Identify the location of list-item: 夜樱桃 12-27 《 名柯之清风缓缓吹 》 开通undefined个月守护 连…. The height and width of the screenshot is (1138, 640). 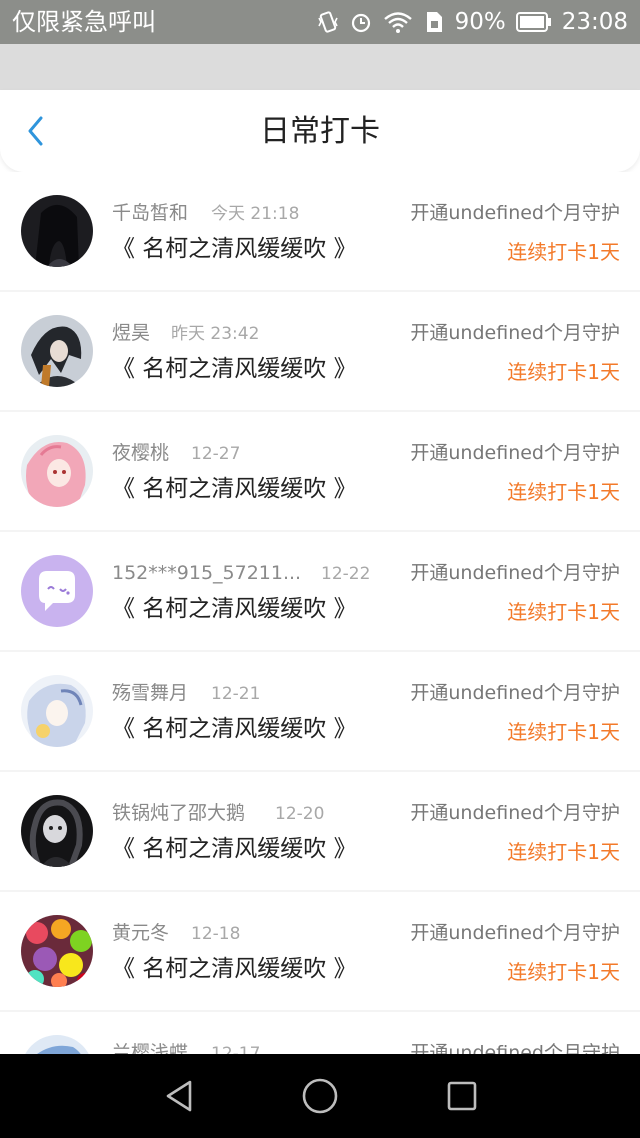
(320, 471).